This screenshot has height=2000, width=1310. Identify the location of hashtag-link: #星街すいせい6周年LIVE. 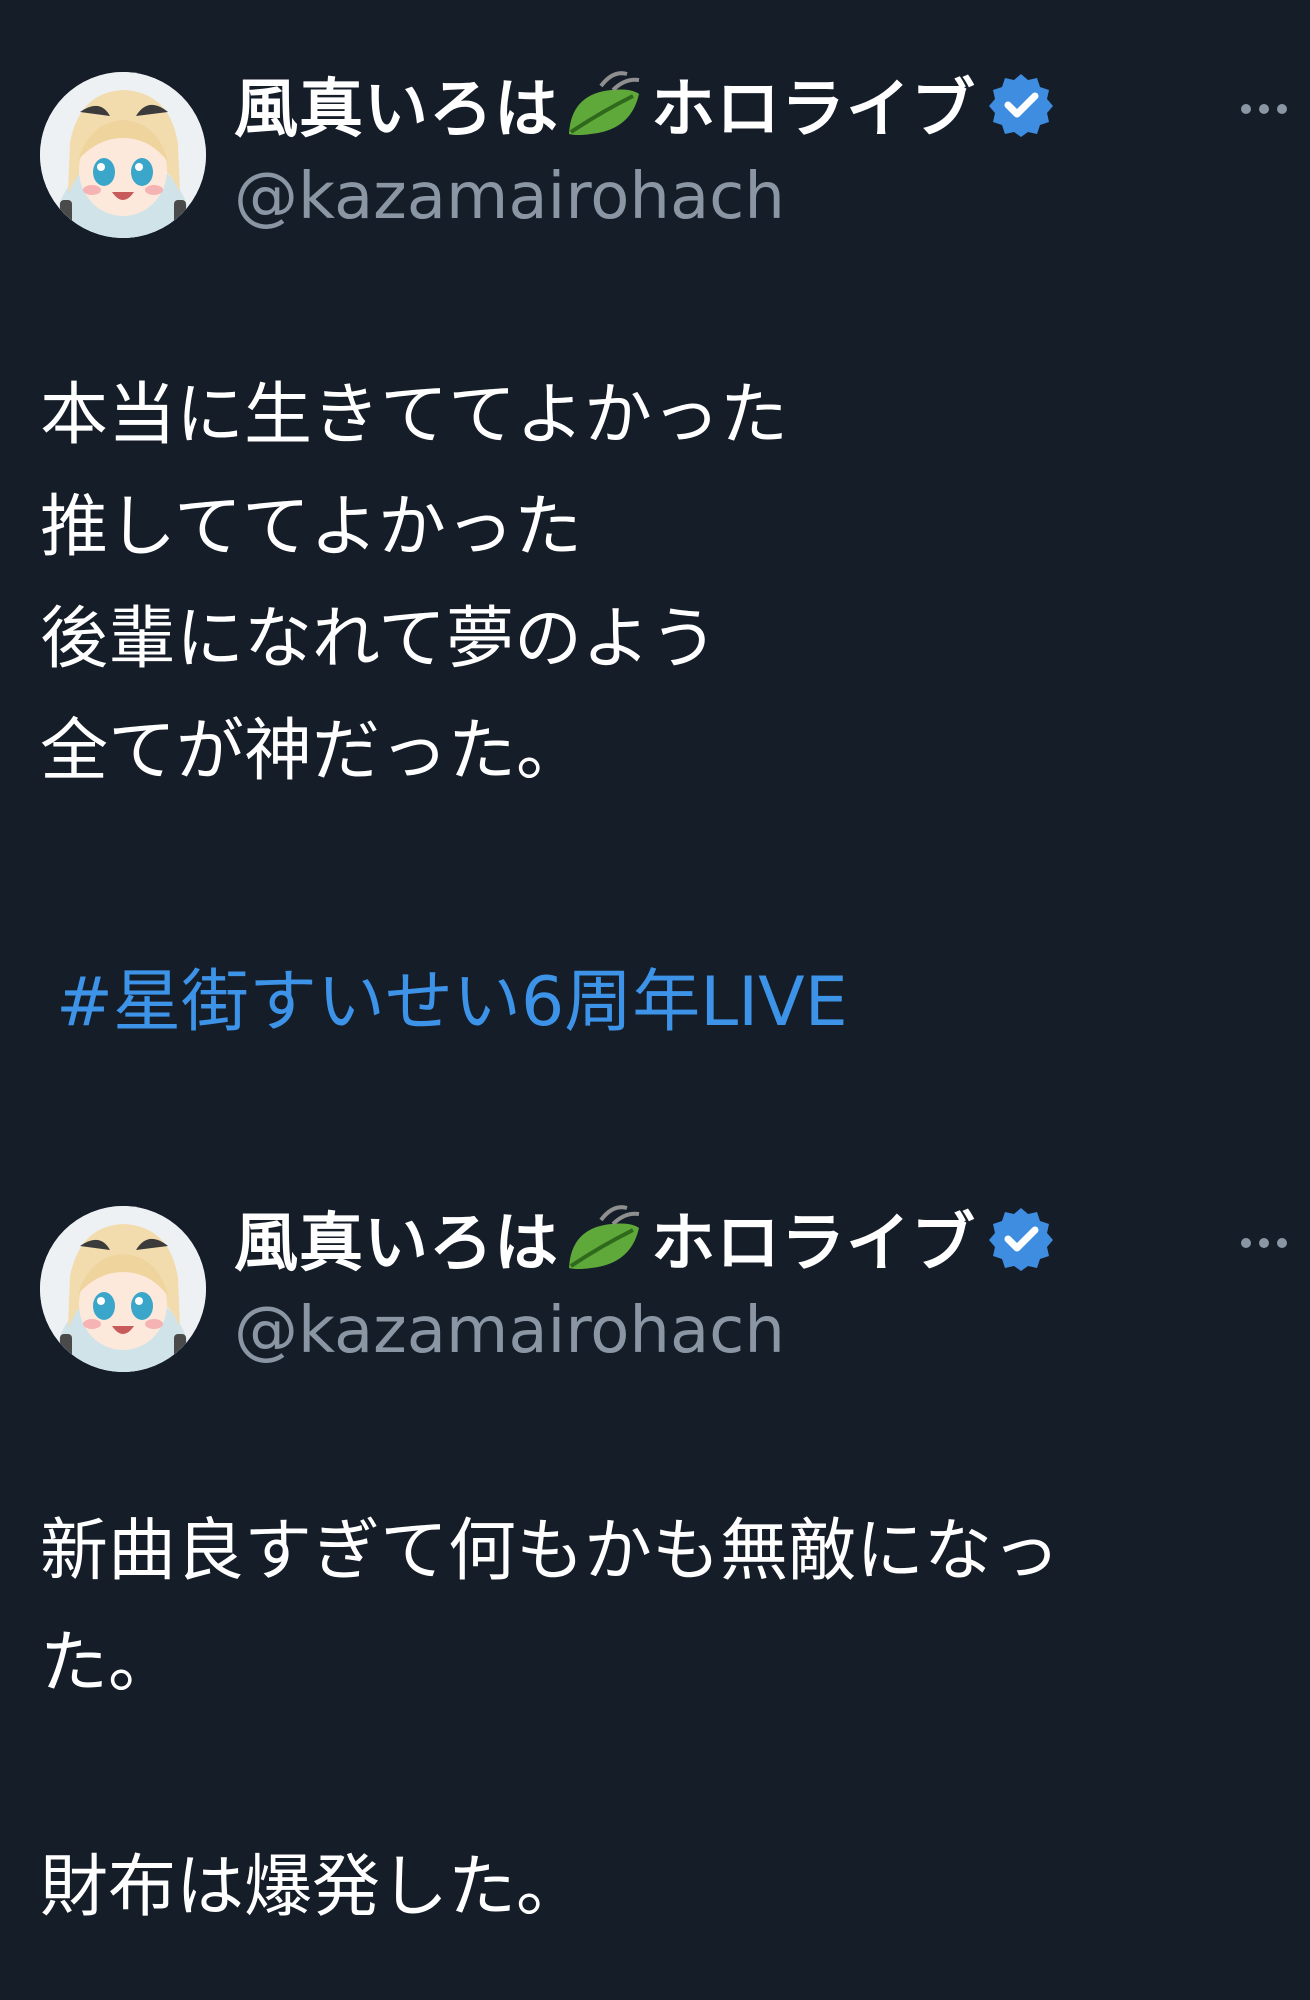
(452, 995).